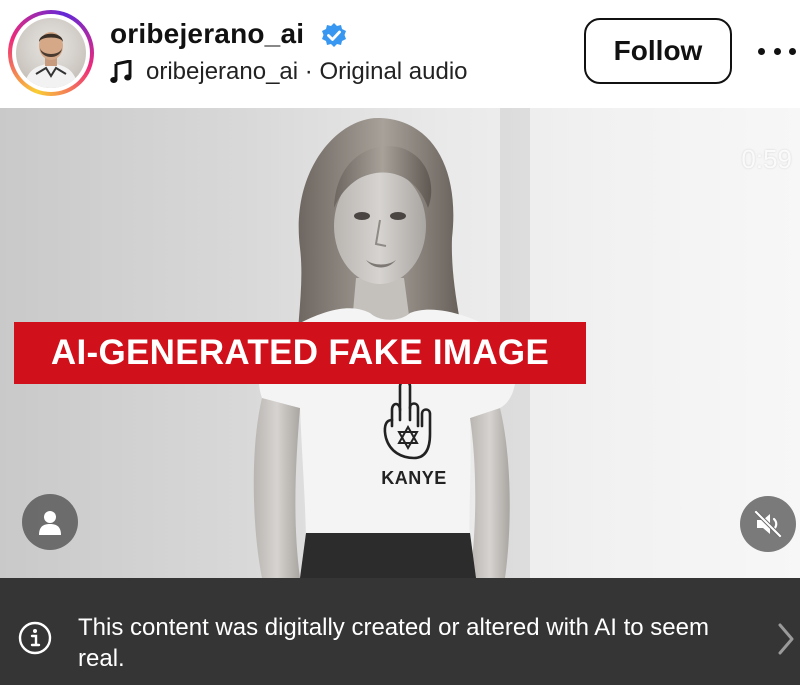 The height and width of the screenshot is (685, 800). What do you see at coordinates (658, 51) in the screenshot?
I see `follow-button: Follow` at bounding box center [658, 51].